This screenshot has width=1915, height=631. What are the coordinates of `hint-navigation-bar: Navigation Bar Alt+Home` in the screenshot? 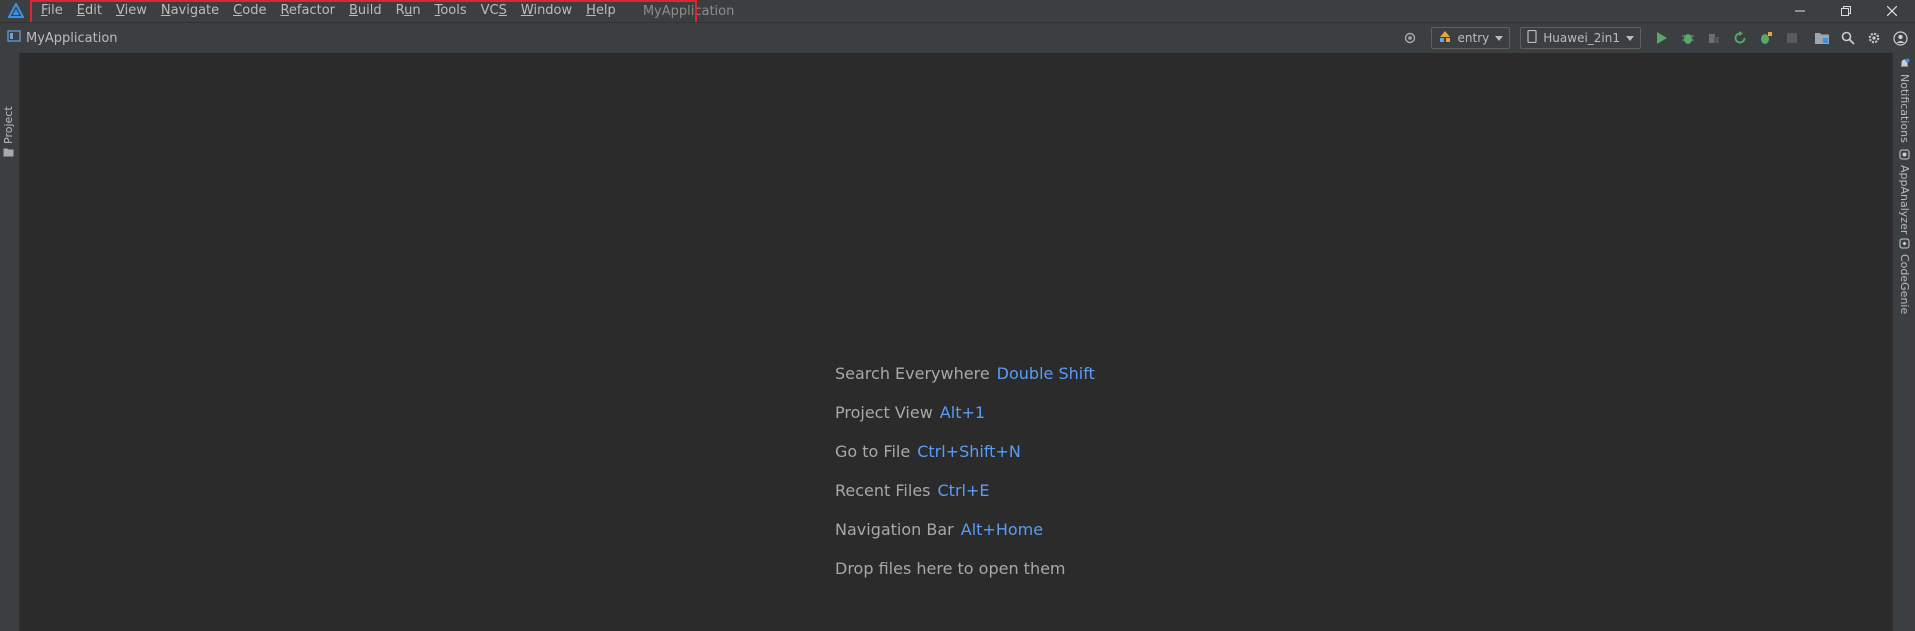 It's located at (965, 538).